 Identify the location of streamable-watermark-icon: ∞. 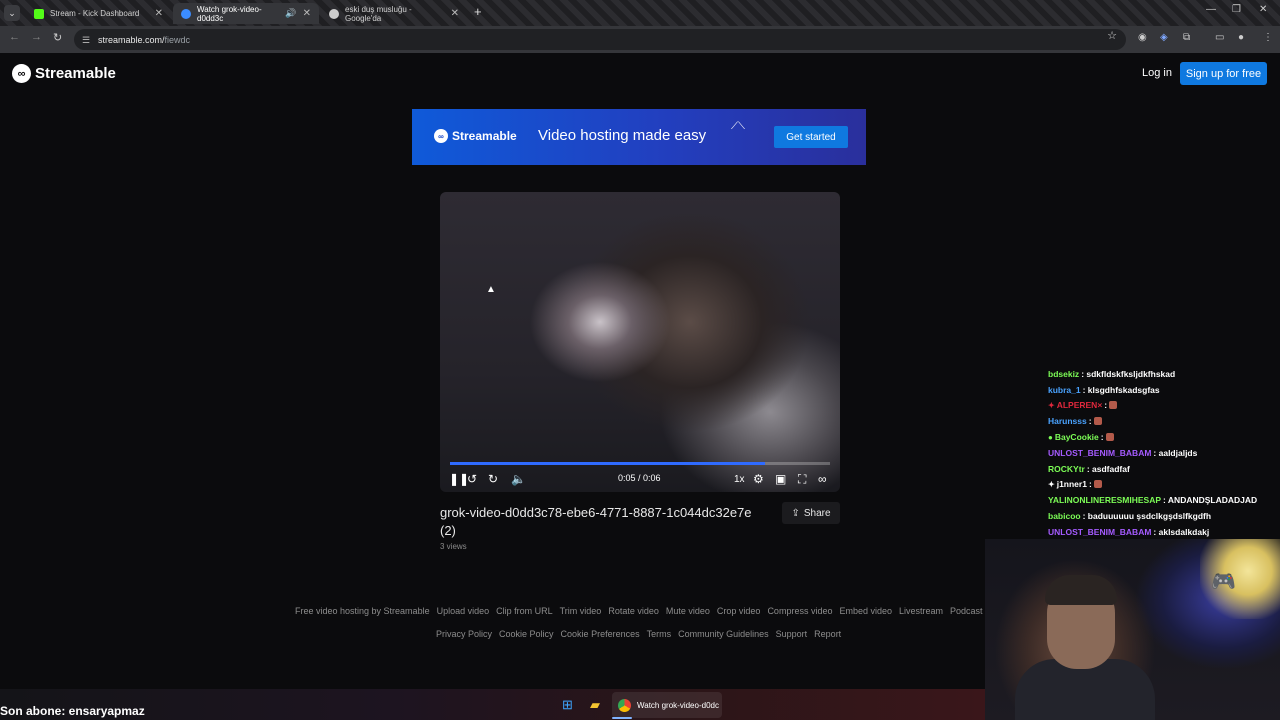
(822, 479).